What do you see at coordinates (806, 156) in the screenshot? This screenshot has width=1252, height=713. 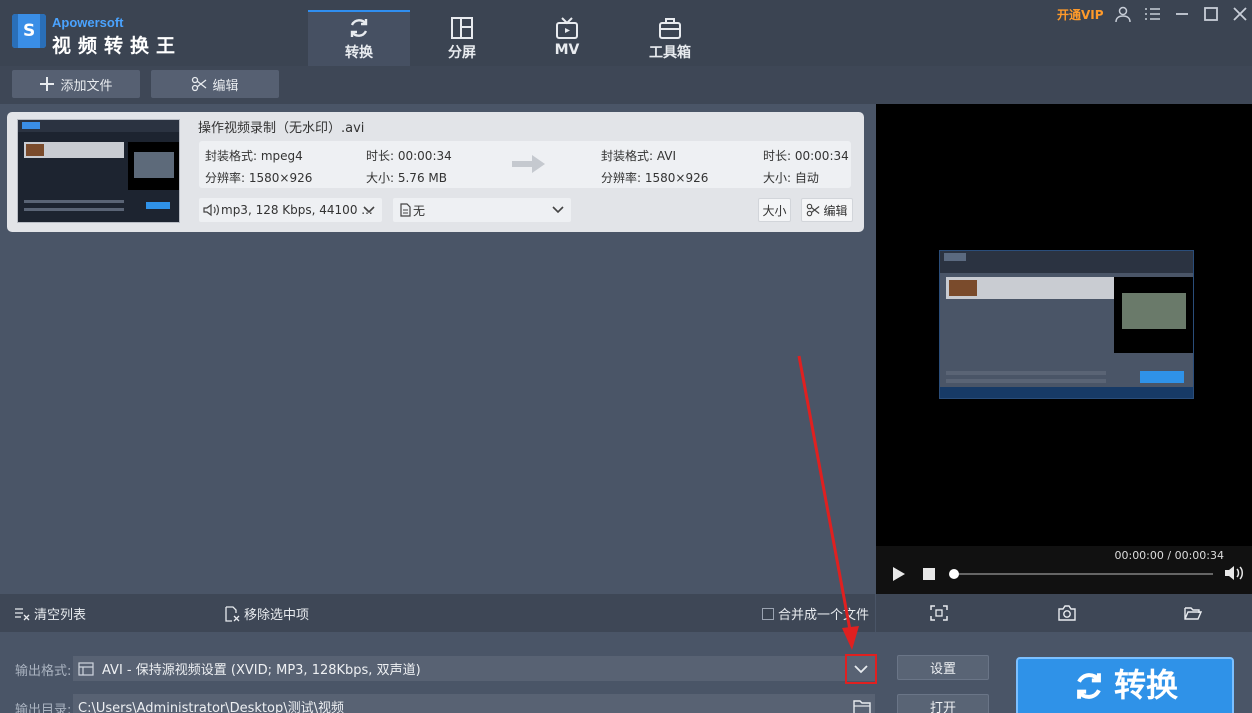 I see `target-duration: 时长: 00:00:34` at bounding box center [806, 156].